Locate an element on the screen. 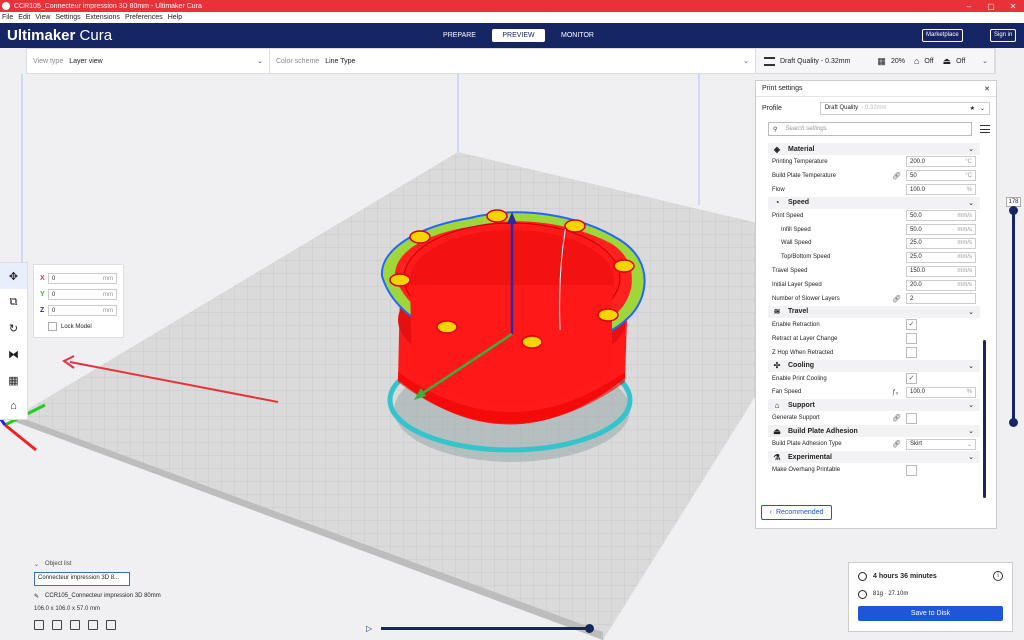 The height and width of the screenshot is (640, 1024). speedometer-icon: ◔ is located at coordinates (777, 203).